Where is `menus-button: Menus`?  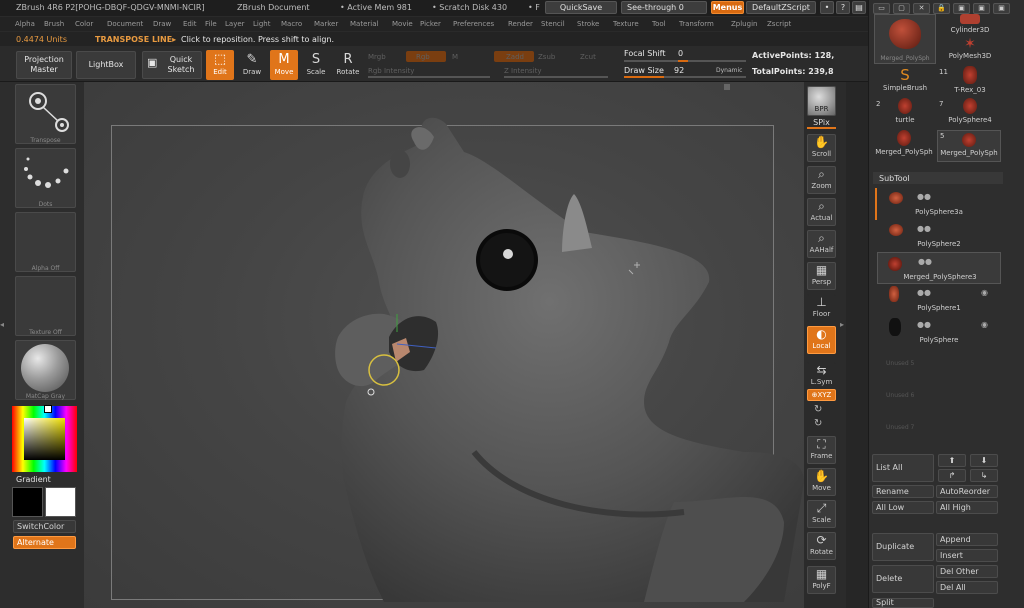 menus-button: Menus is located at coordinates (727, 7).